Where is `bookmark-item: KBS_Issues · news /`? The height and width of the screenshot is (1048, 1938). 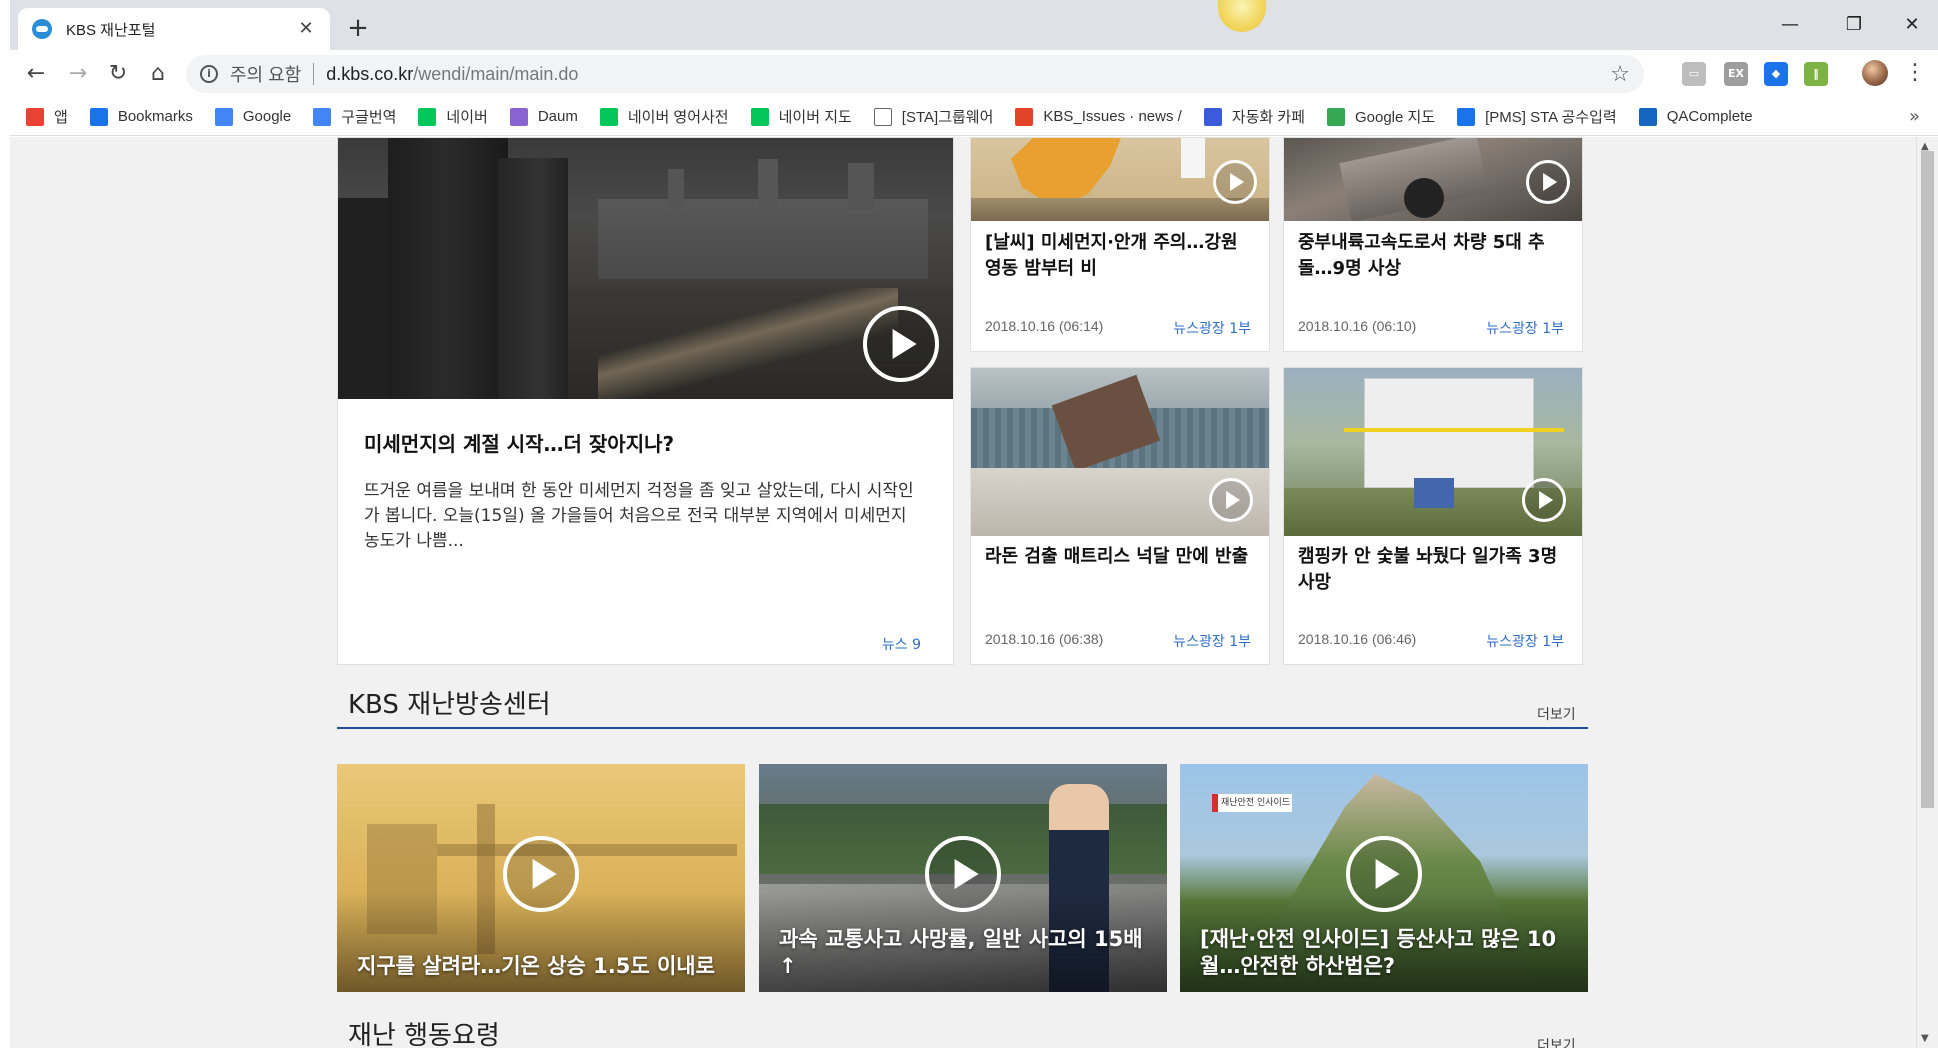
bookmark-item: KBS_Issues · news / is located at coordinates (1098, 116).